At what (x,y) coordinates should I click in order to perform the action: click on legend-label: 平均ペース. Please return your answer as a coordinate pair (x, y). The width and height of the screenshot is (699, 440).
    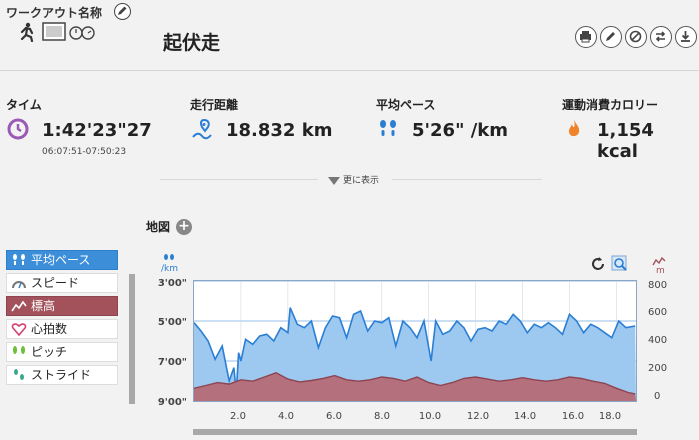
    Looking at the image, I should click on (61, 260).